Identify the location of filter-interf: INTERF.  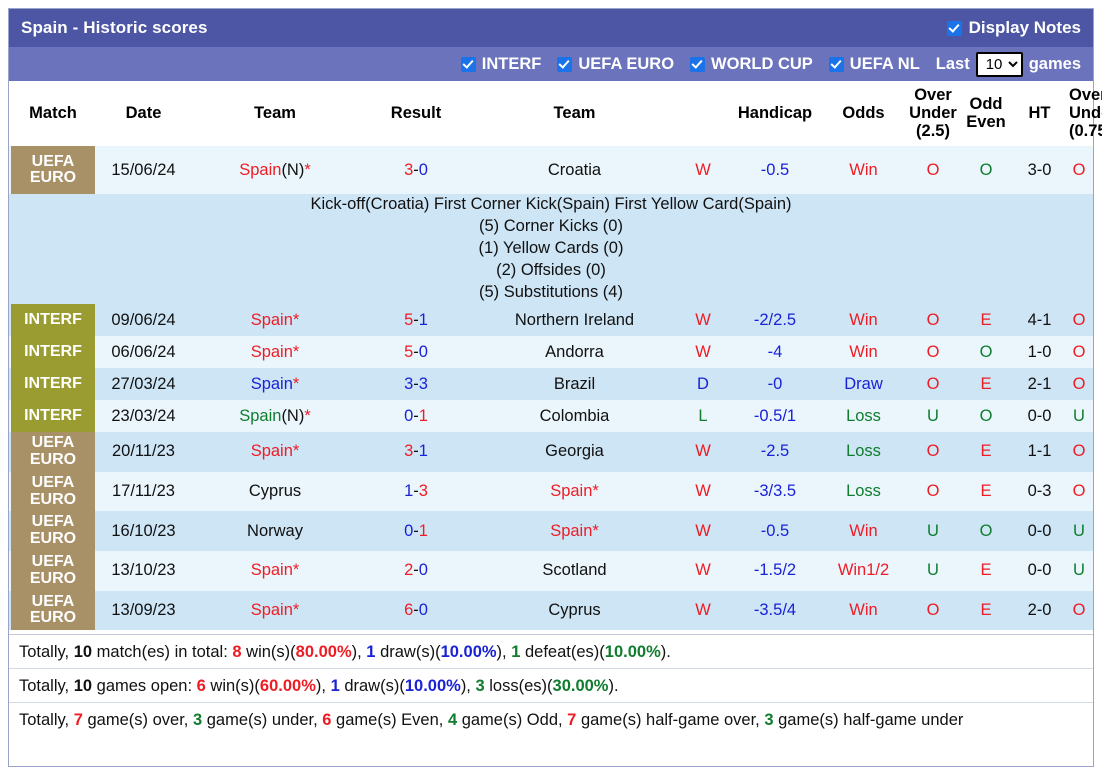
(501, 64).